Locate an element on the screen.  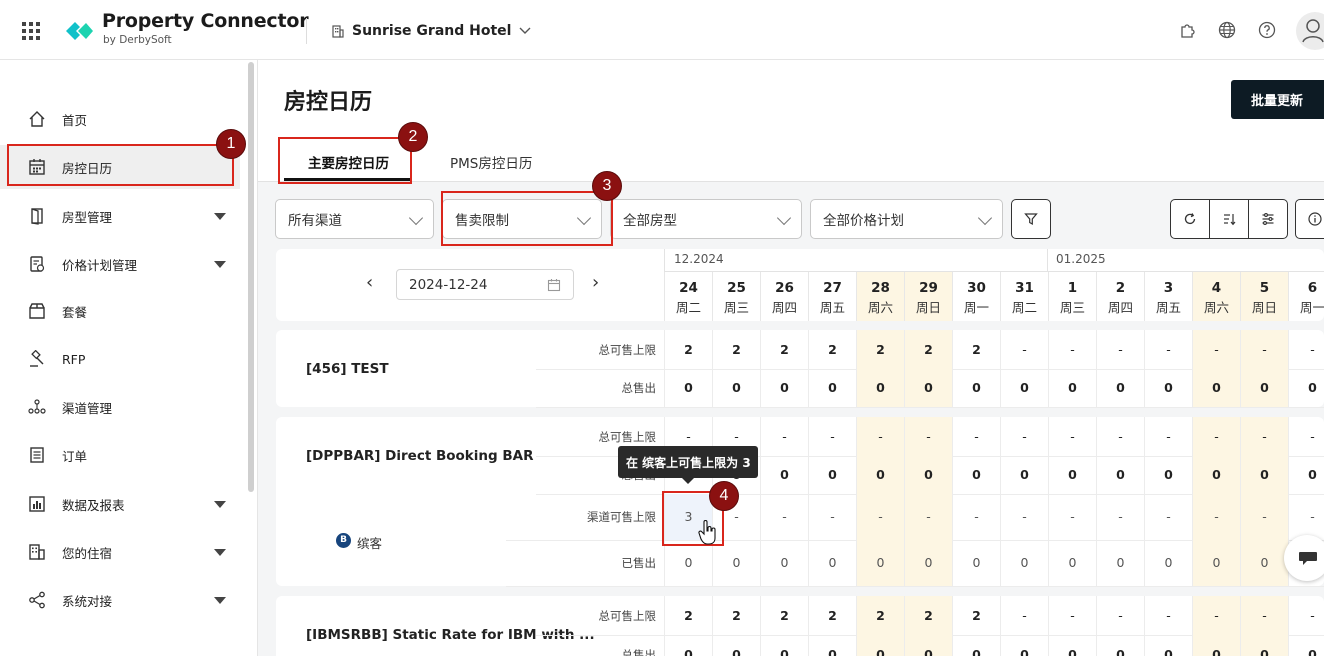
avatar is located at coordinates (1310, 31).